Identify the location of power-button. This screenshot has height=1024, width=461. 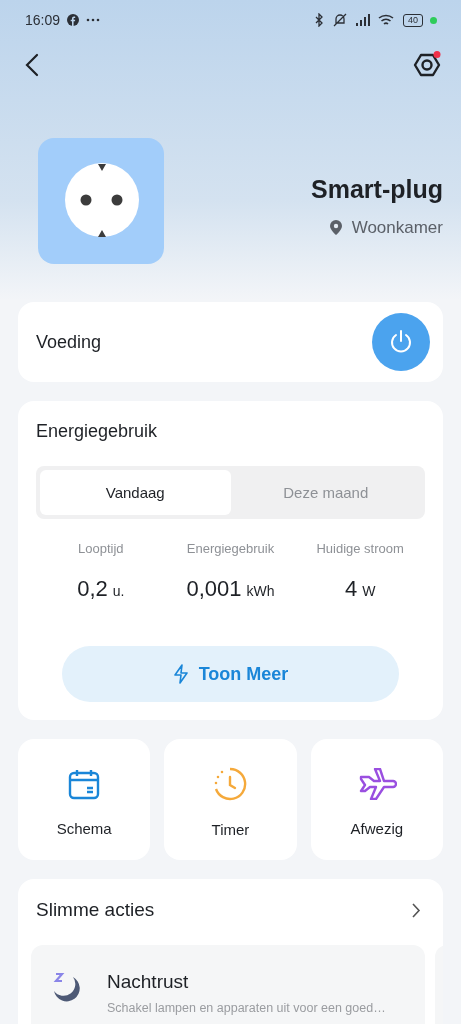
(401, 342).